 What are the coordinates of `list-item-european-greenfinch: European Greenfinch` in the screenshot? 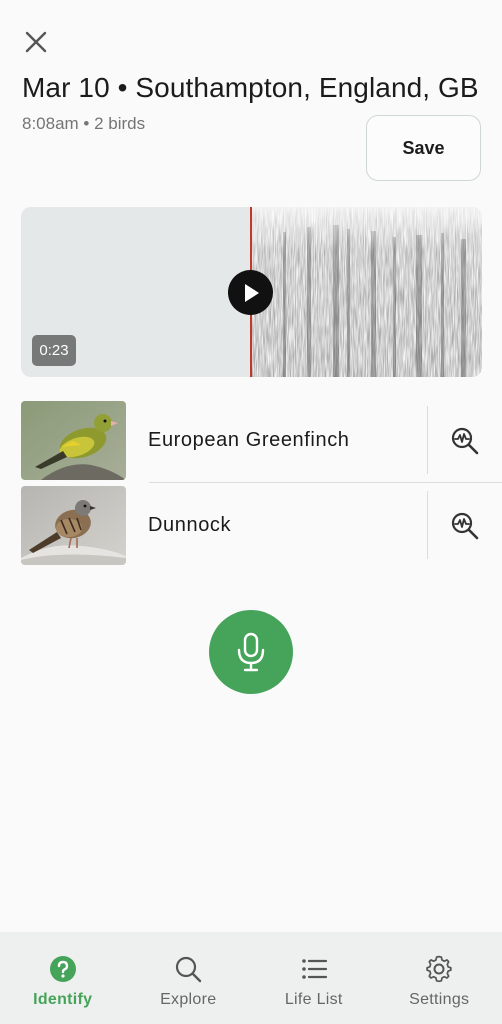 It's located at (251, 441).